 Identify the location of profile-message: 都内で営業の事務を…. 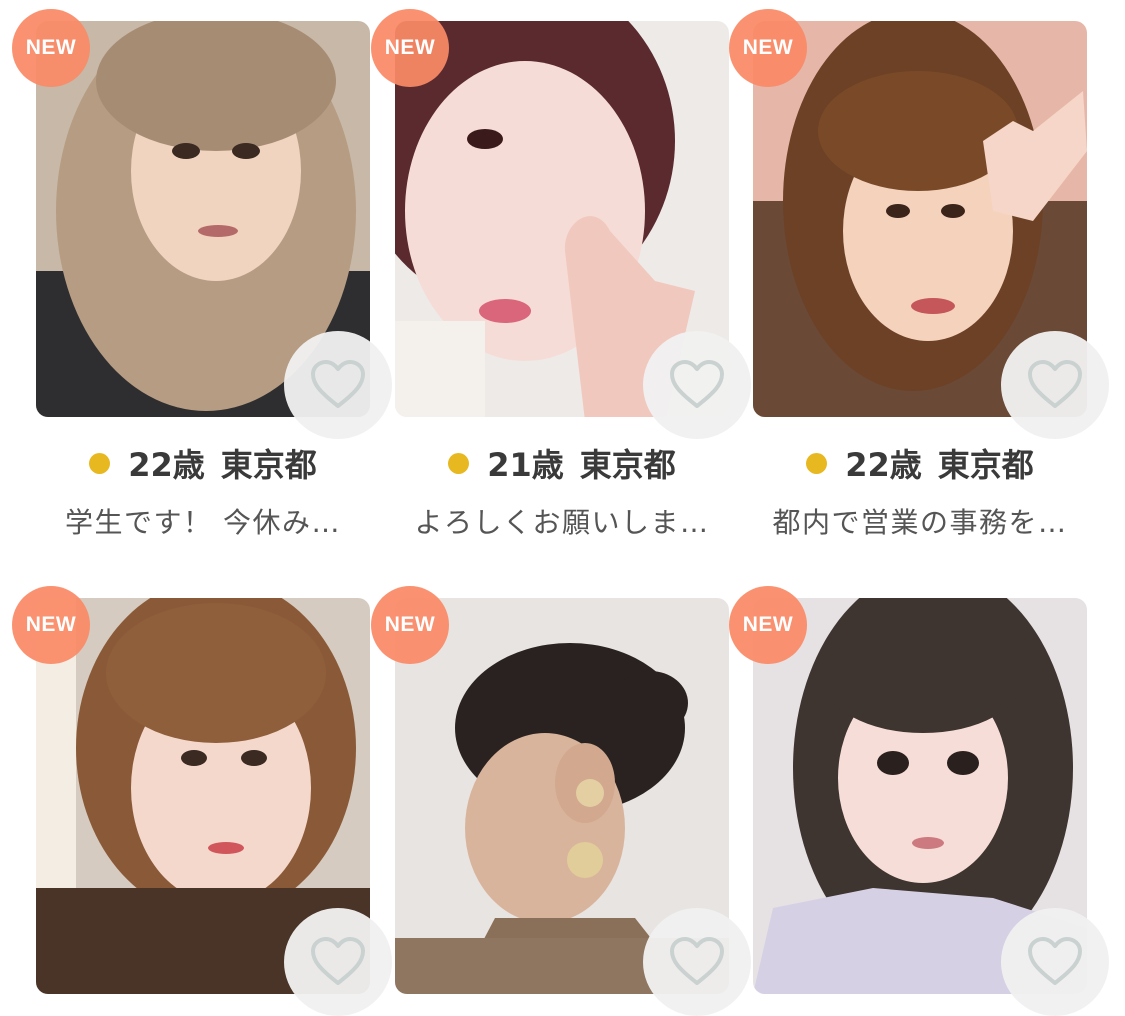
(920, 522).